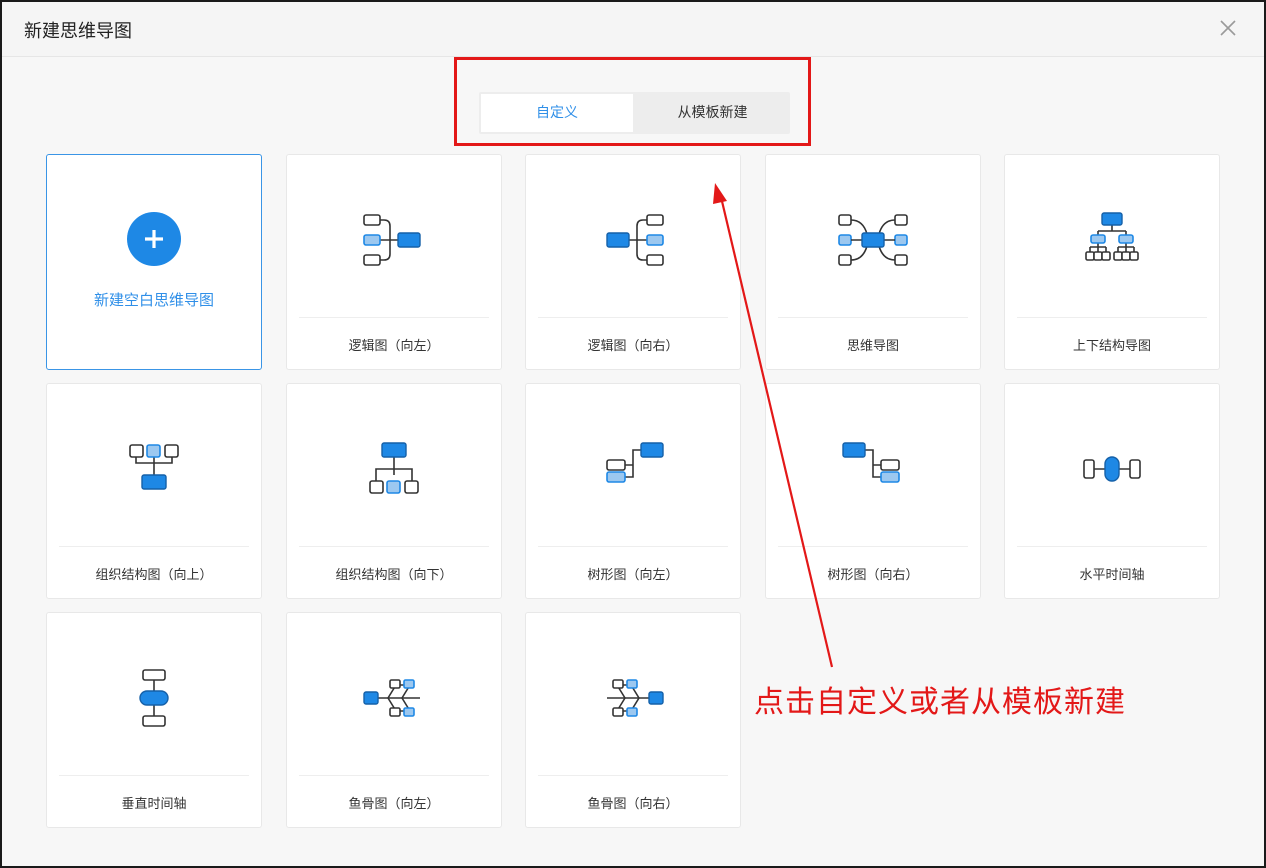 This screenshot has height=868, width=1266. Describe the element at coordinates (873, 469) in the screenshot. I see `tree-right-icon` at that location.